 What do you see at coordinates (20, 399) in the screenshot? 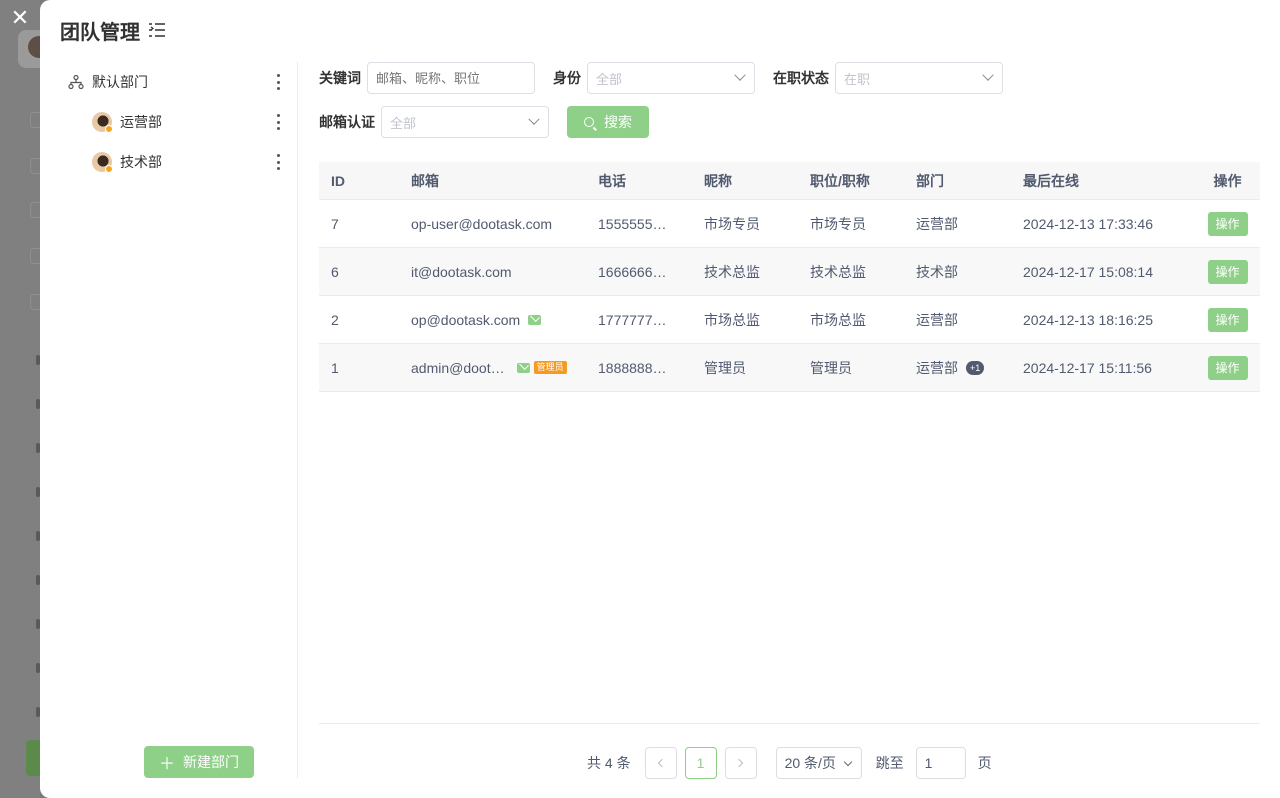
I see `backdrop-overlay` at bounding box center [20, 399].